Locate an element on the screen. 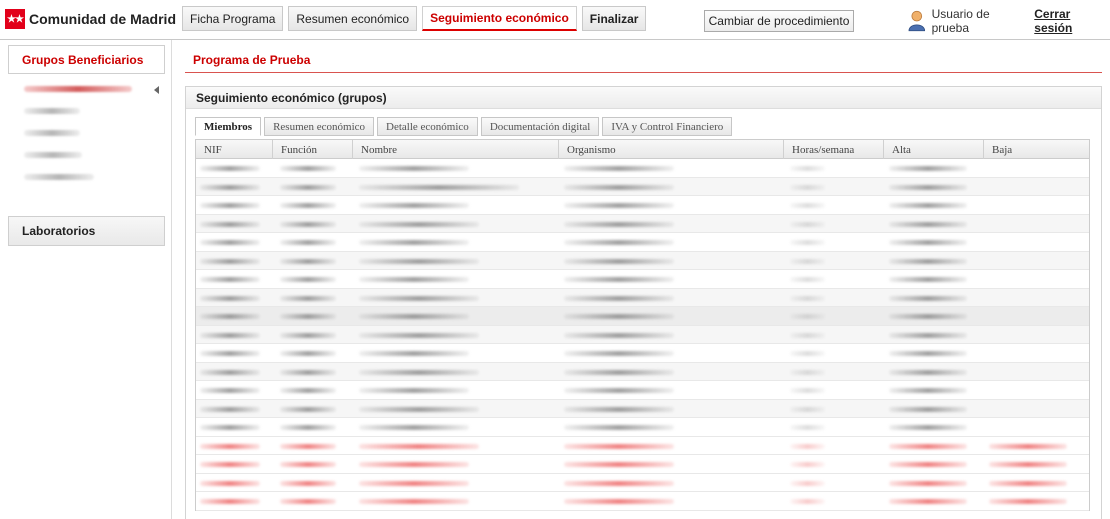 The image size is (1110, 519). tab-seguimiento-economico: Seguimiento económico is located at coordinates (499, 18).